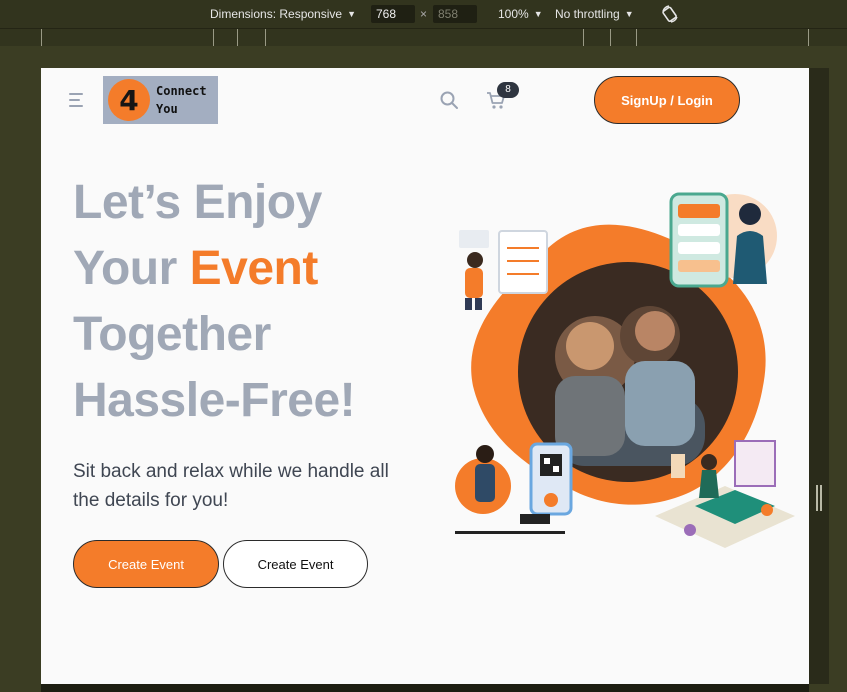 The height and width of the screenshot is (692, 847). What do you see at coordinates (276, 14) in the screenshot?
I see `dimensions-label: Dimensions: Responsive` at bounding box center [276, 14].